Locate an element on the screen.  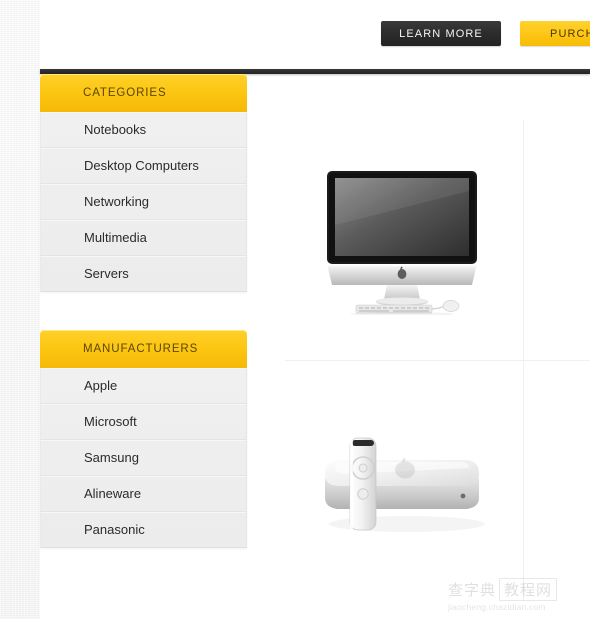
sidebar-item-alineware: Alineware is located at coordinates (143, 494).